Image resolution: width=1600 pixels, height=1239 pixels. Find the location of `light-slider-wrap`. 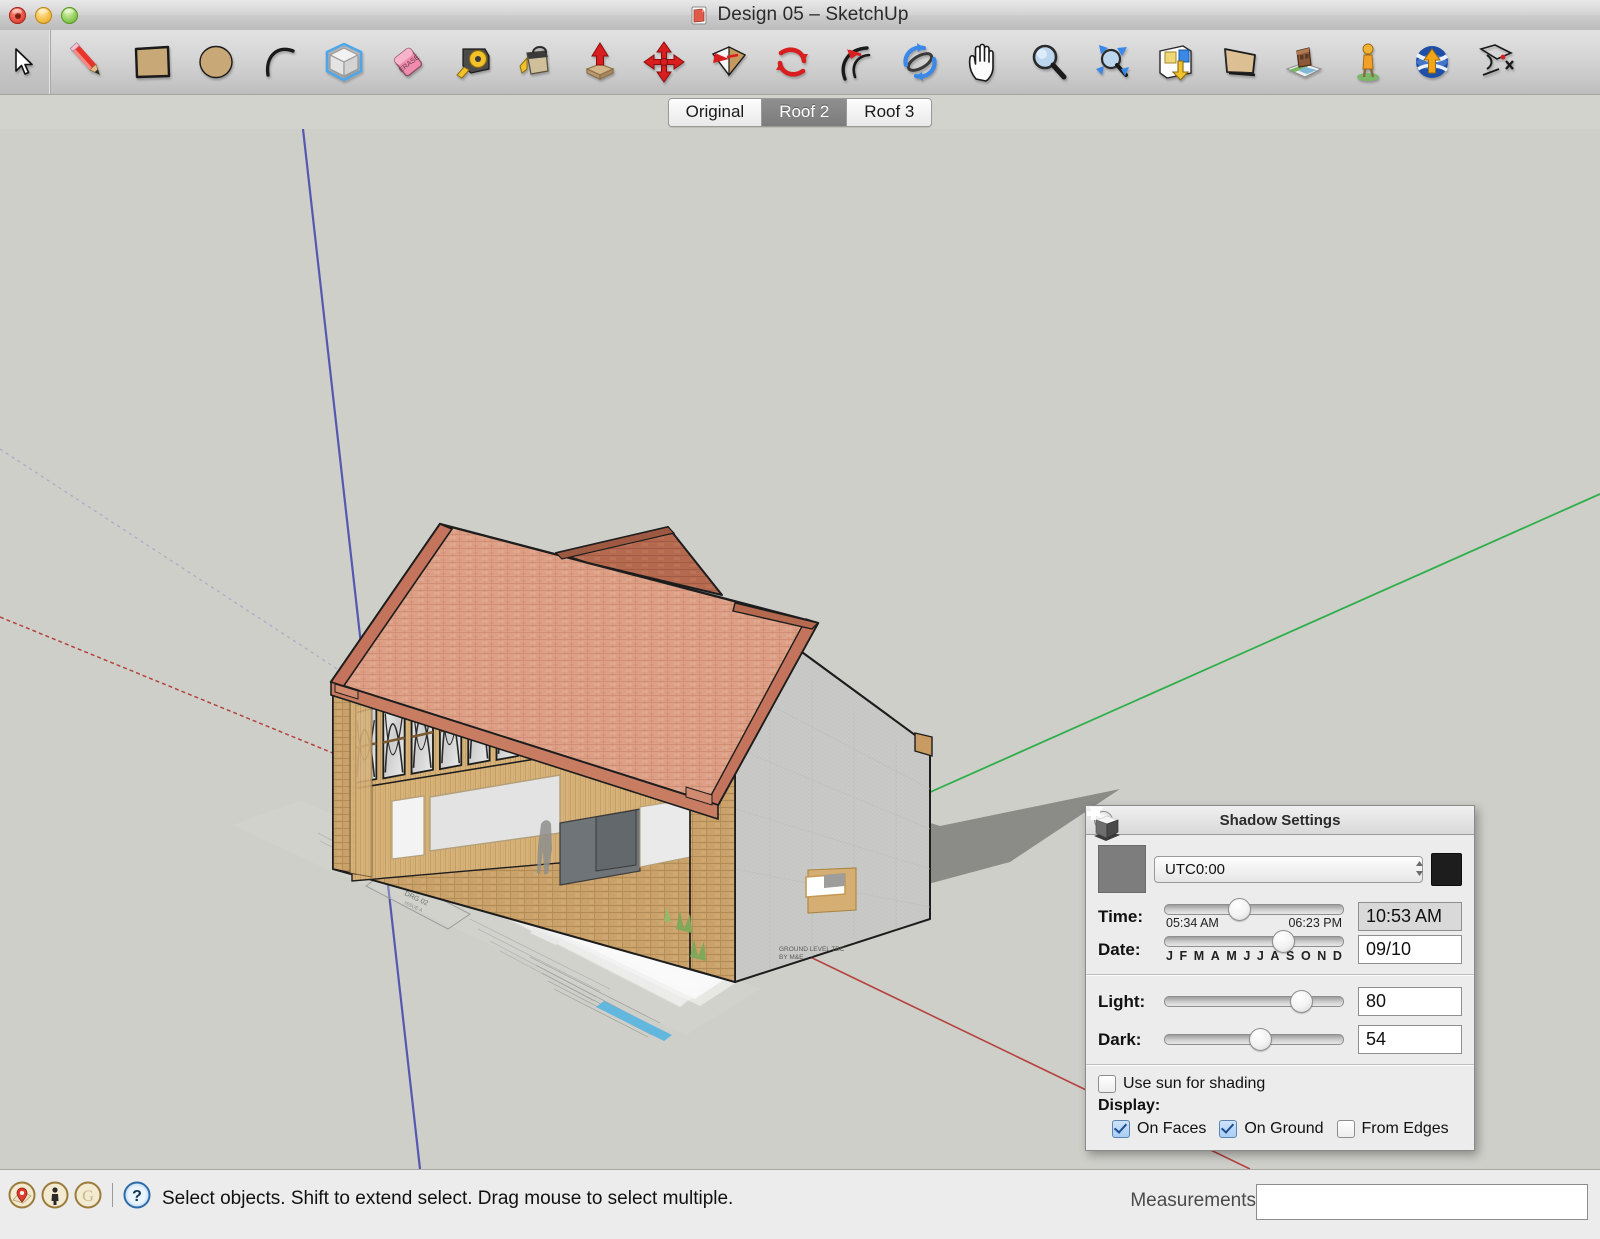

light-slider-wrap is located at coordinates (1254, 1001).